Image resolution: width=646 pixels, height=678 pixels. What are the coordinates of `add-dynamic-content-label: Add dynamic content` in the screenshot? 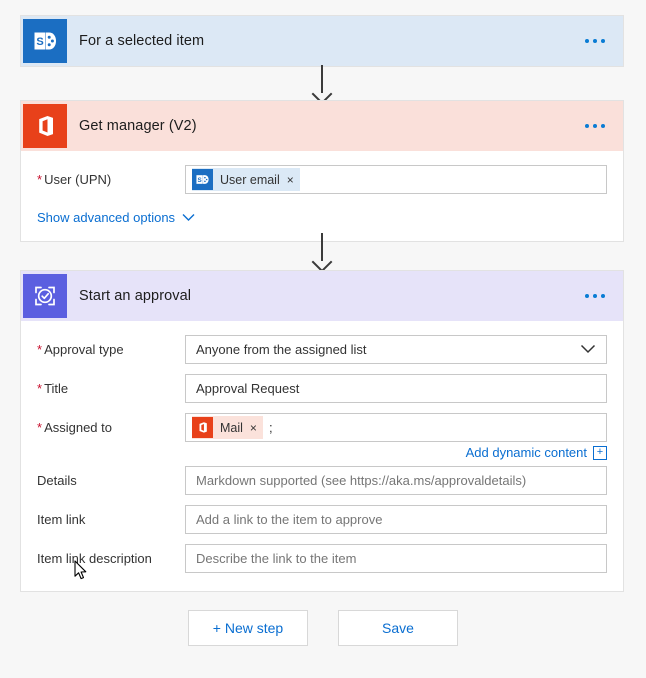 It's located at (526, 452).